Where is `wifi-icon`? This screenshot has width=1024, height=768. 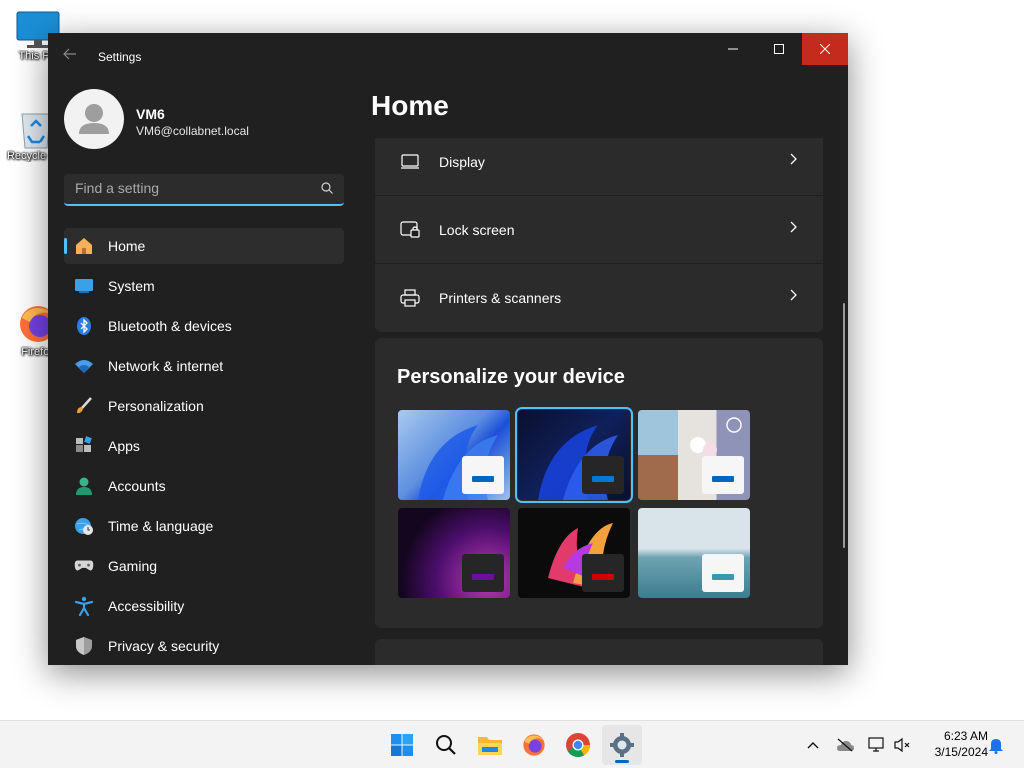 wifi-icon is located at coordinates (84, 366).